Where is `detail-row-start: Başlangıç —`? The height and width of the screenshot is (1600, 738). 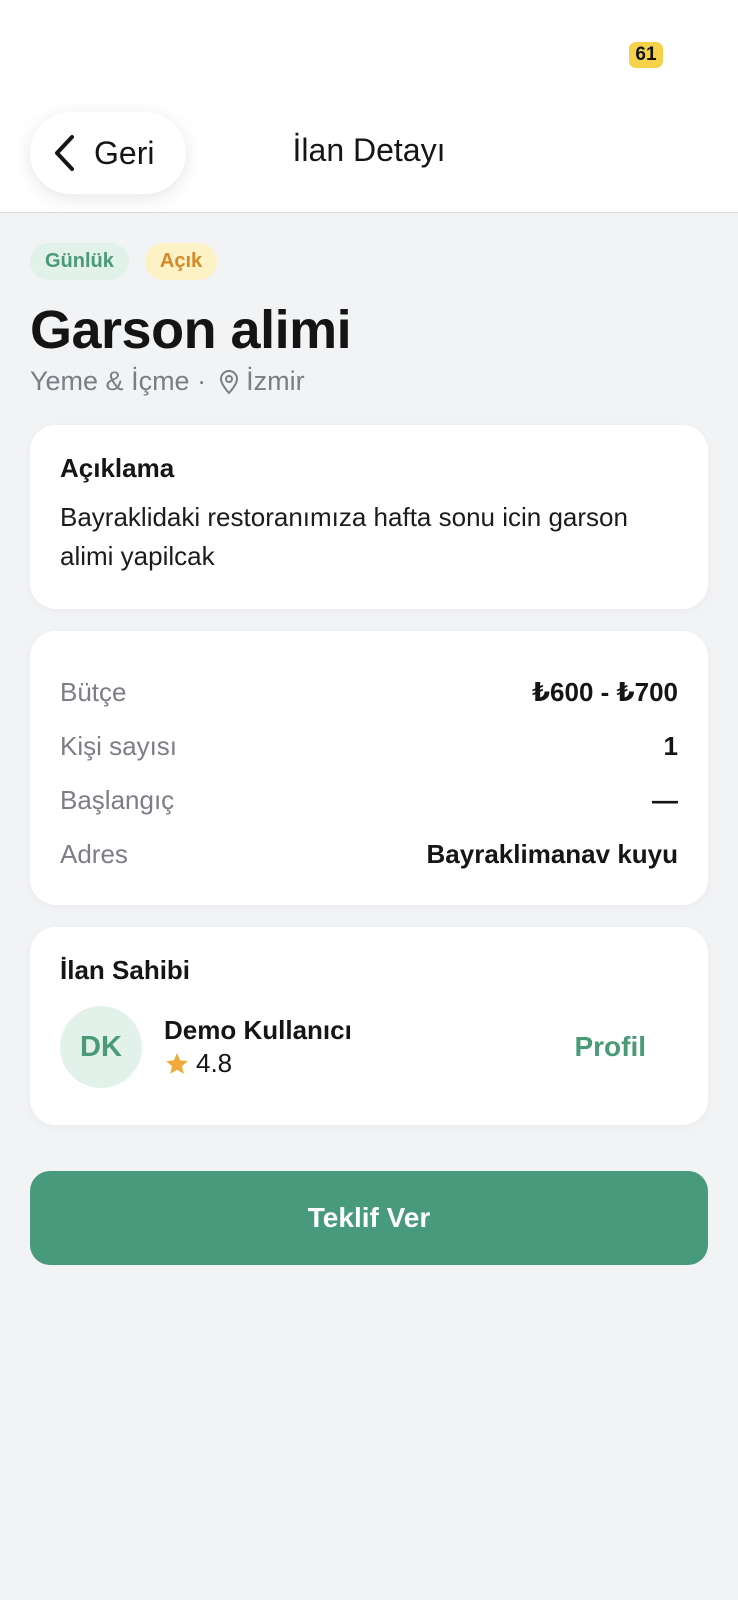 detail-row-start: Başlangıç — is located at coordinates (369, 800).